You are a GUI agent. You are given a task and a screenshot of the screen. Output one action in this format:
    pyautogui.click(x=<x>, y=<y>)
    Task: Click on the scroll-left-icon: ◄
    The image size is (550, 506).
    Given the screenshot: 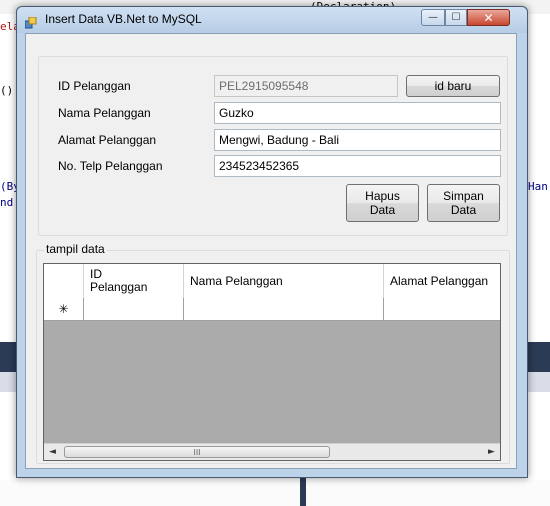 What is the action you would take?
    pyautogui.click(x=52, y=452)
    